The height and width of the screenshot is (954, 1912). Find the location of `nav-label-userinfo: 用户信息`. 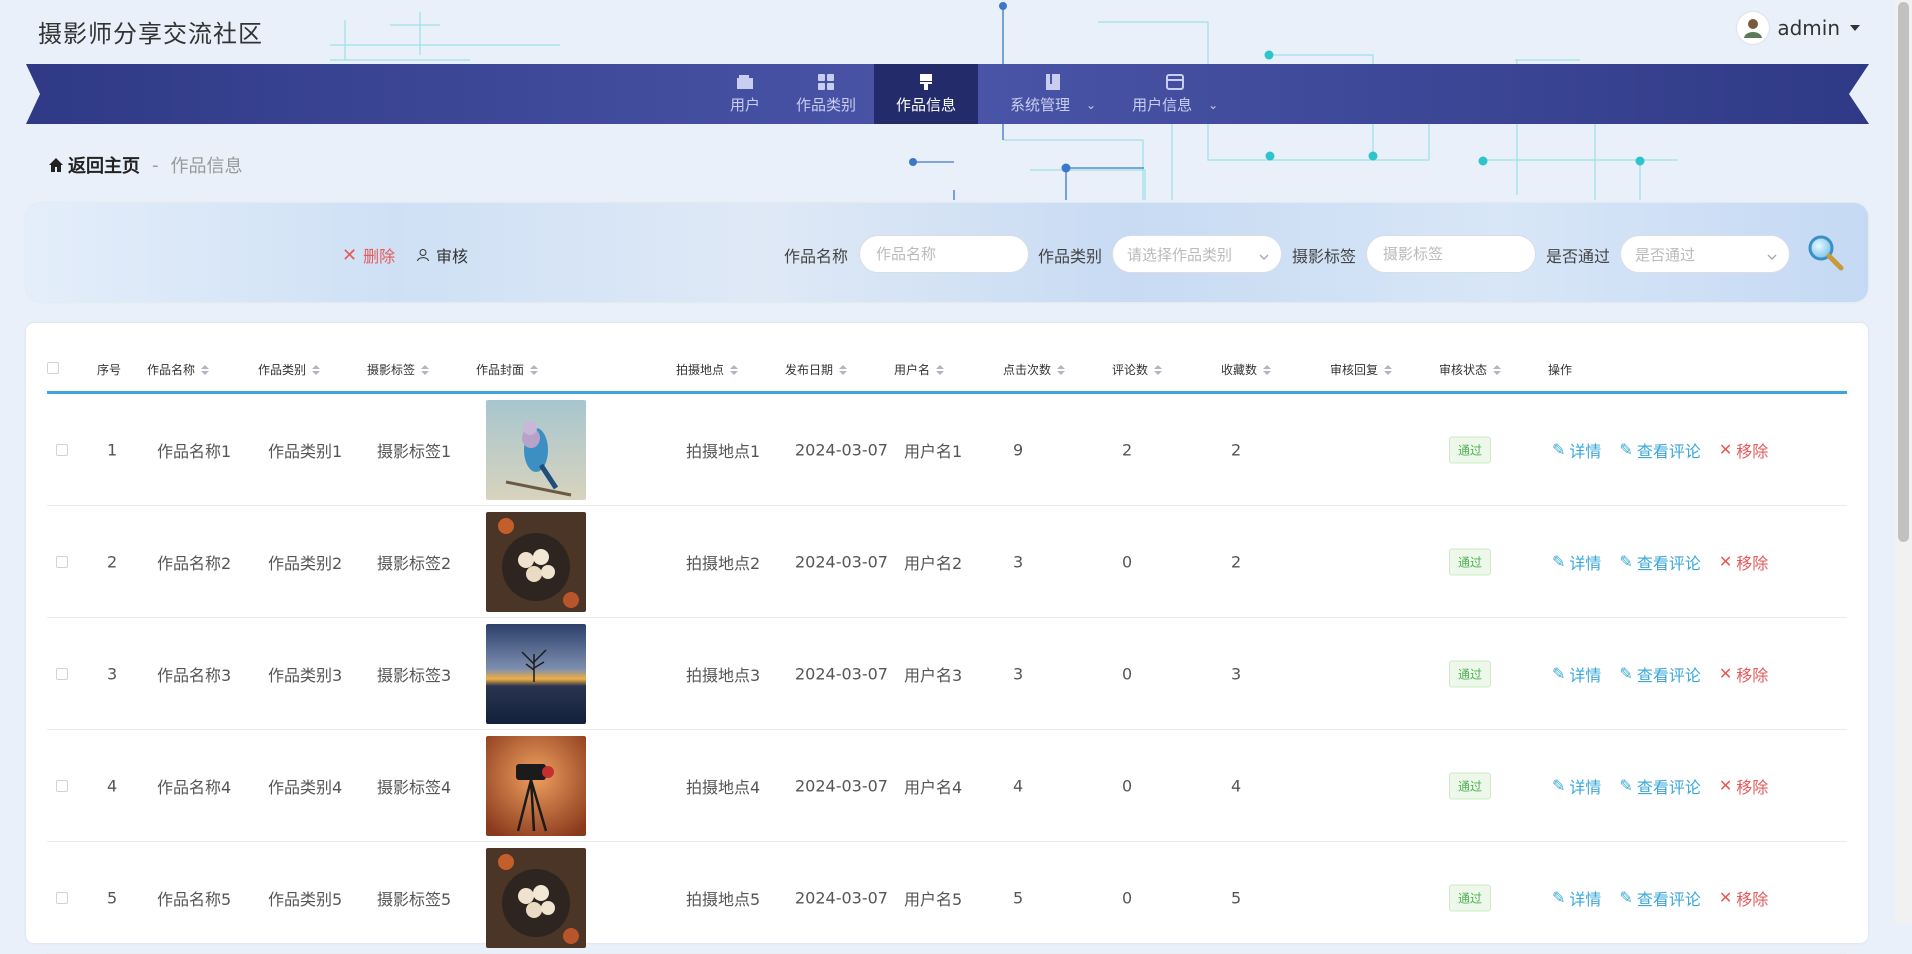

nav-label-userinfo: 用户信息 is located at coordinates (1162, 105).